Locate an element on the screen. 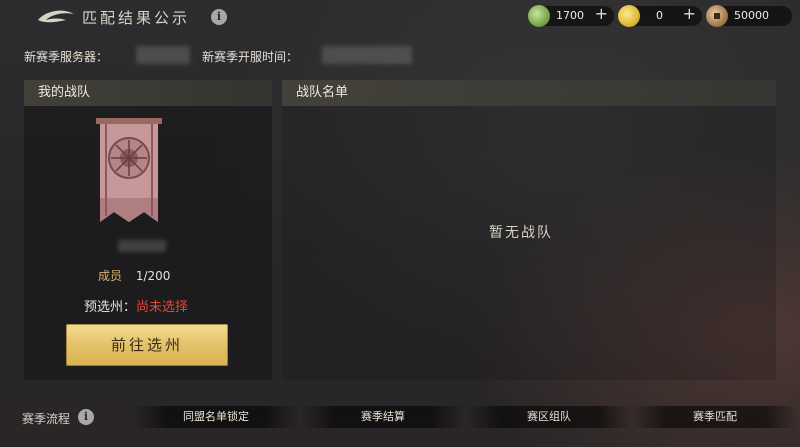 Image resolution: width=800 pixels, height=447 pixels. jade-coin-icon is located at coordinates (539, 16).